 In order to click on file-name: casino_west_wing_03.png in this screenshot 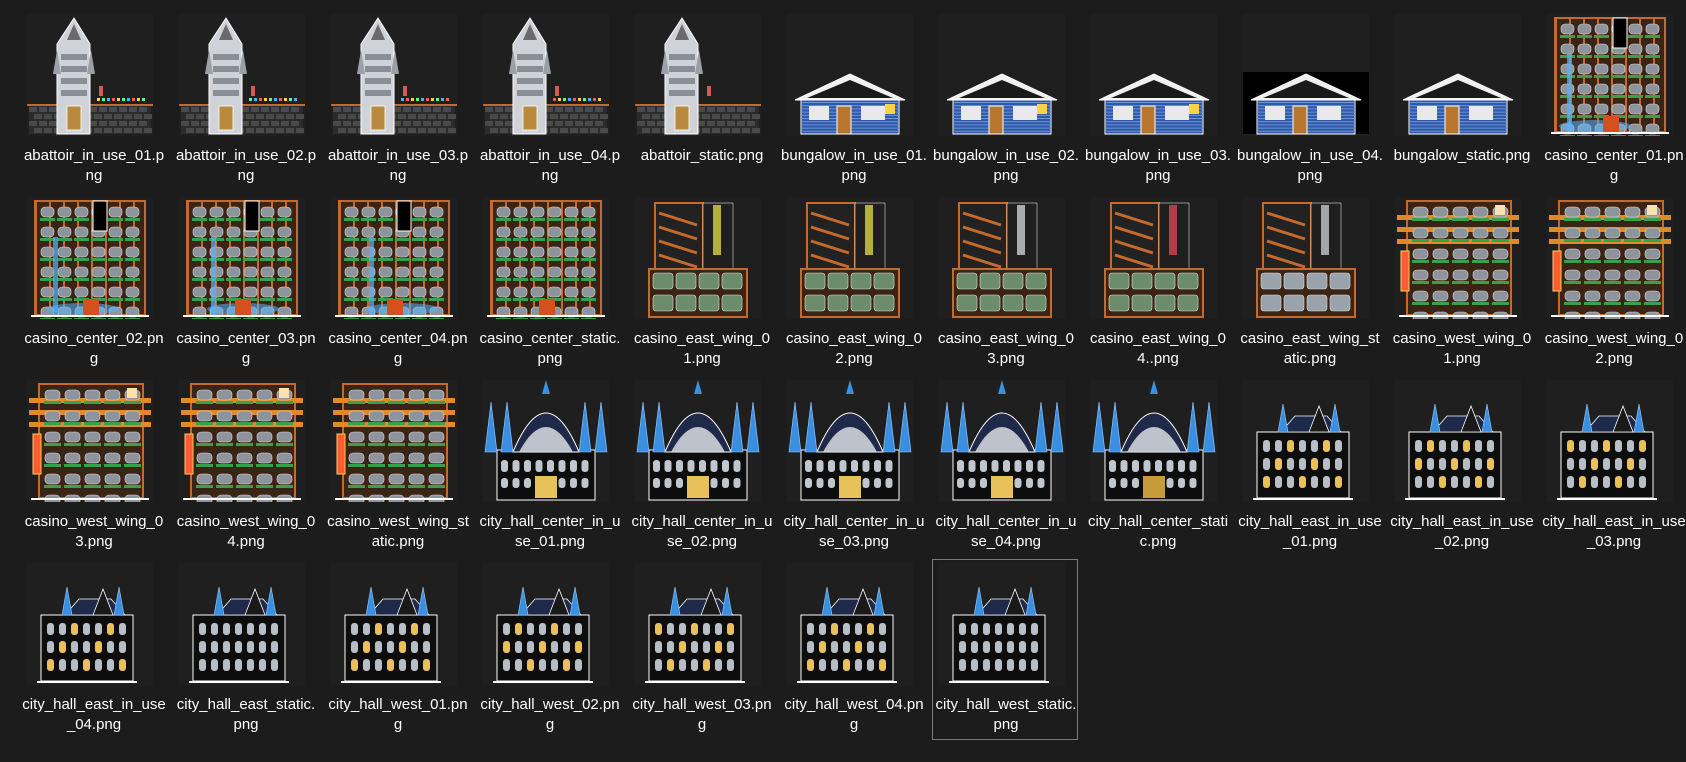, I will do `click(94, 531)`.